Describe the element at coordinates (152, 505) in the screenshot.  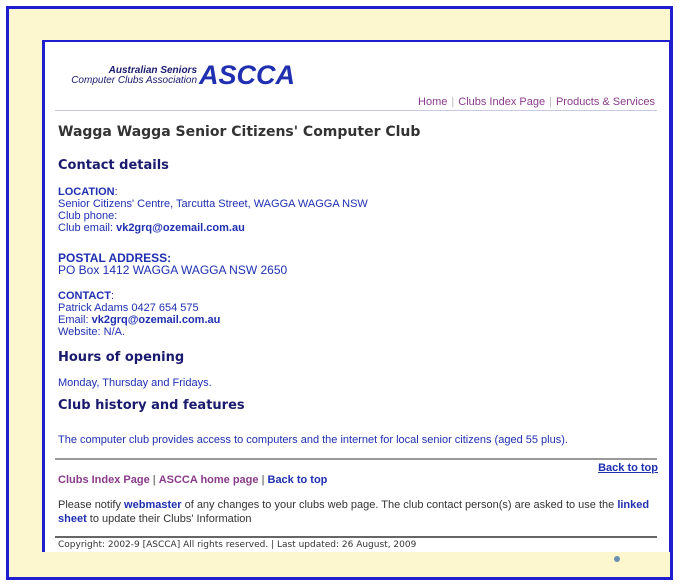
I see `webmaster-link: webmaster` at that location.